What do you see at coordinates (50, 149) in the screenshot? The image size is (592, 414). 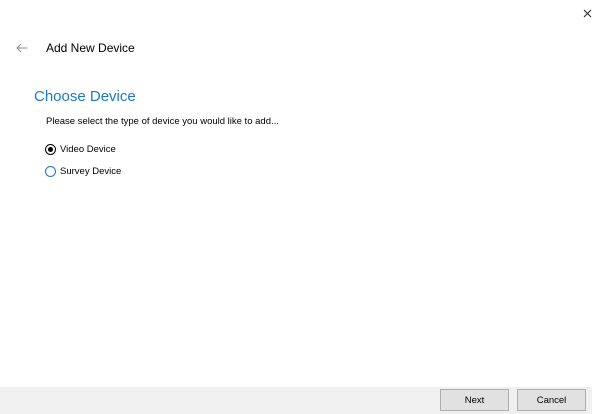 I see `radio-button-selected` at bounding box center [50, 149].